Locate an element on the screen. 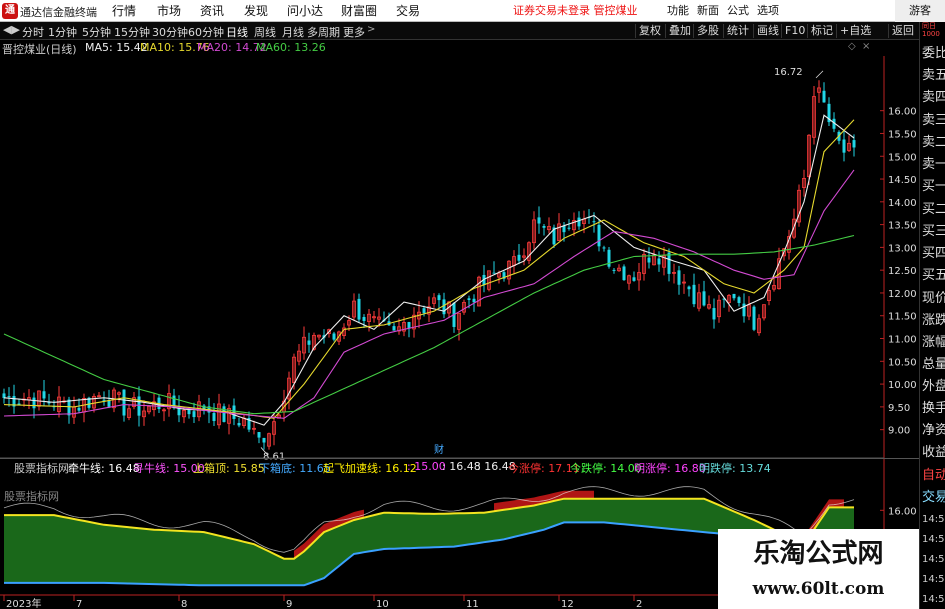 Image resolution: width=945 pixels, height=609 pixels. sub-indicator-value: : 15.00 is located at coordinates (426, 466).